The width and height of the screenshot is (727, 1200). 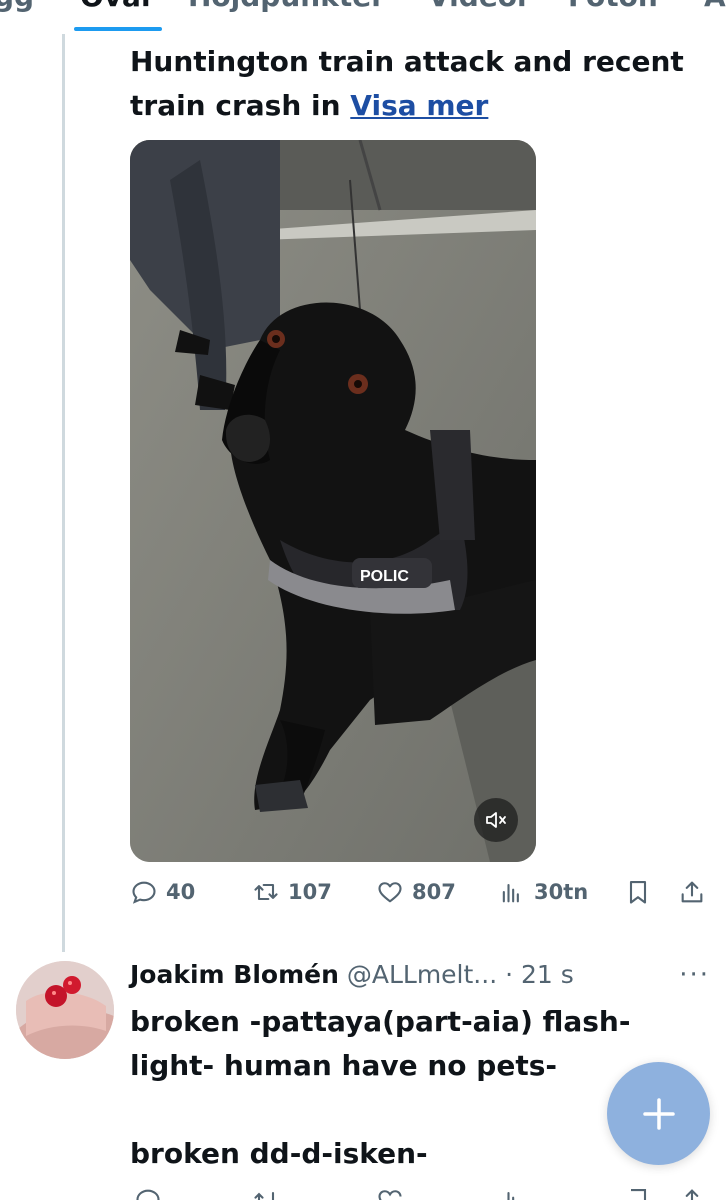 I want to click on like-button: 807, so click(x=416, y=892).